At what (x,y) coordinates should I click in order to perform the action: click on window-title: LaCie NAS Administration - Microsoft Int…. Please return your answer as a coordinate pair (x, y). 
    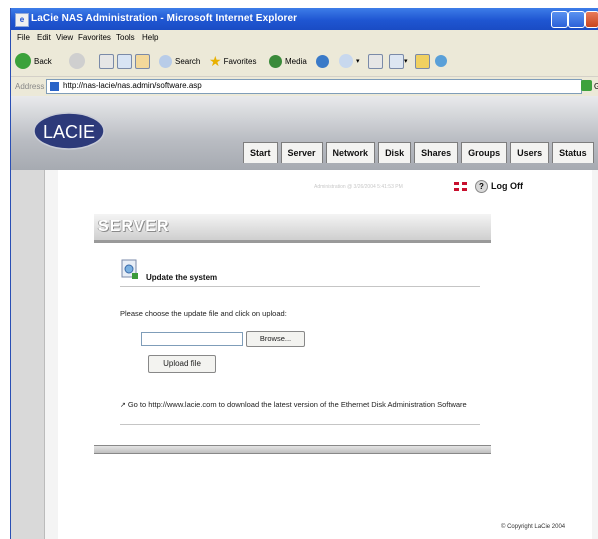
    Looking at the image, I should click on (164, 18).